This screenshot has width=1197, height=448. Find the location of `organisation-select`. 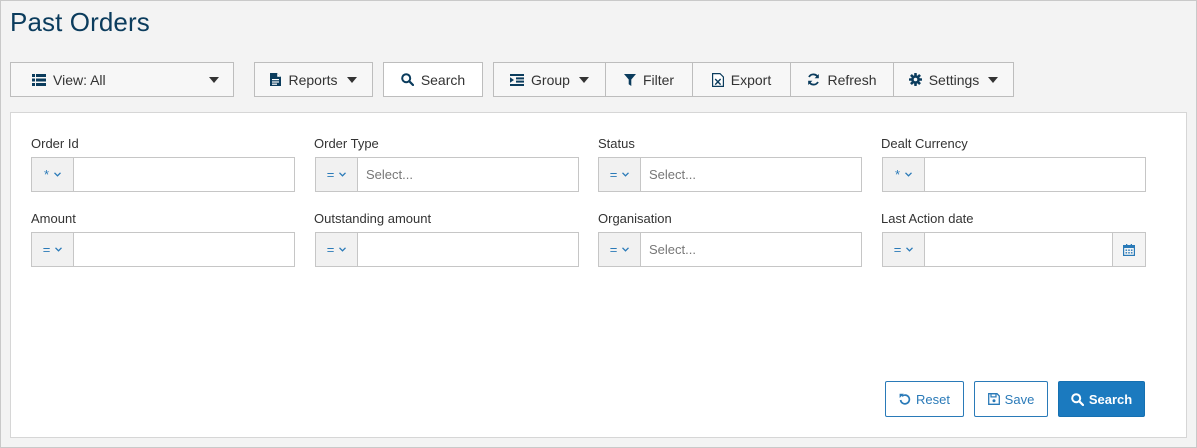

organisation-select is located at coordinates (751, 249).